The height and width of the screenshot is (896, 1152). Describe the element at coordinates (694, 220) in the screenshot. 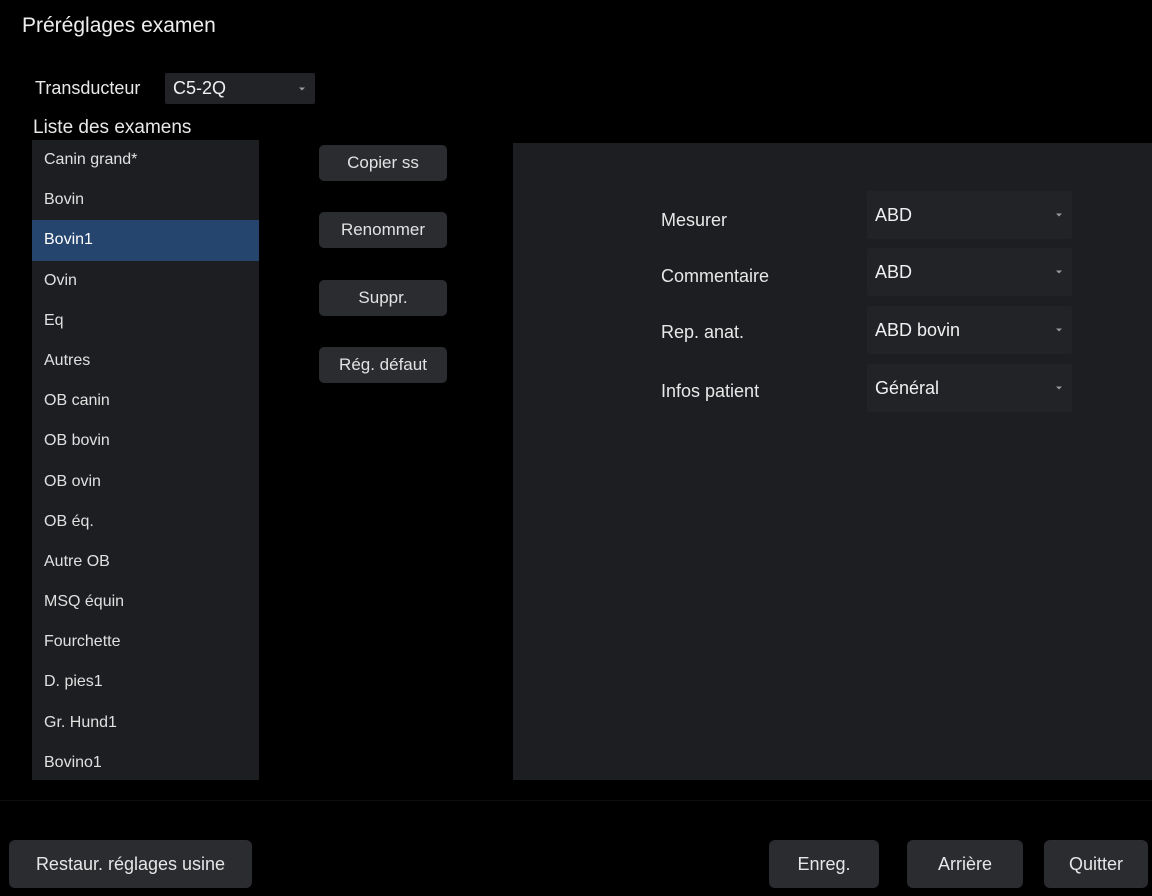

I see `measure-label: Mesurer` at that location.